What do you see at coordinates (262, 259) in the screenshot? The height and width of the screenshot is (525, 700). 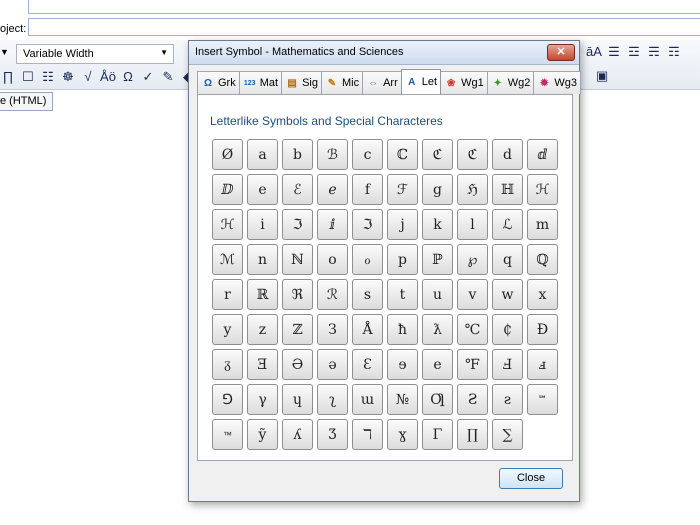 I see `symbol-button: n` at bounding box center [262, 259].